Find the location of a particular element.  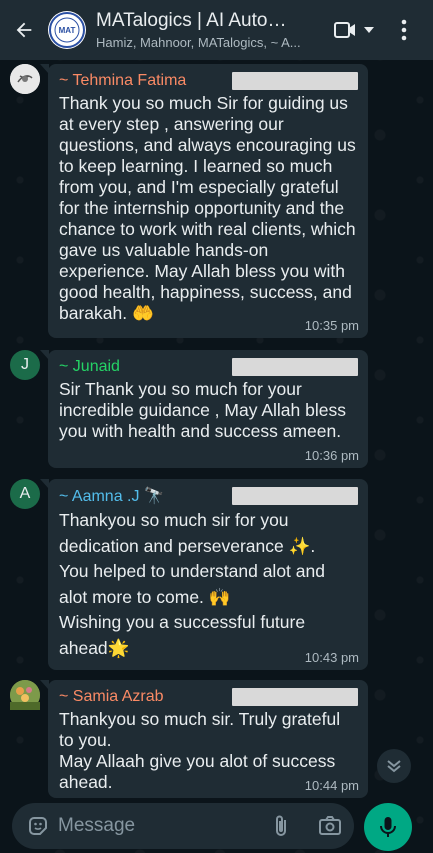

more-options-button is located at coordinates (404, 30).